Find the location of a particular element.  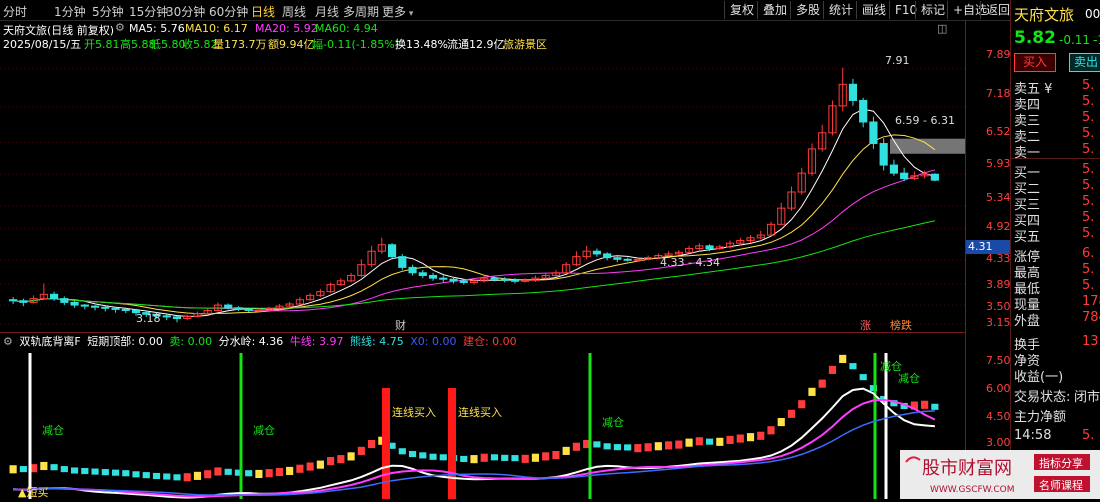

buy-button: 买入 is located at coordinates (1035, 62).